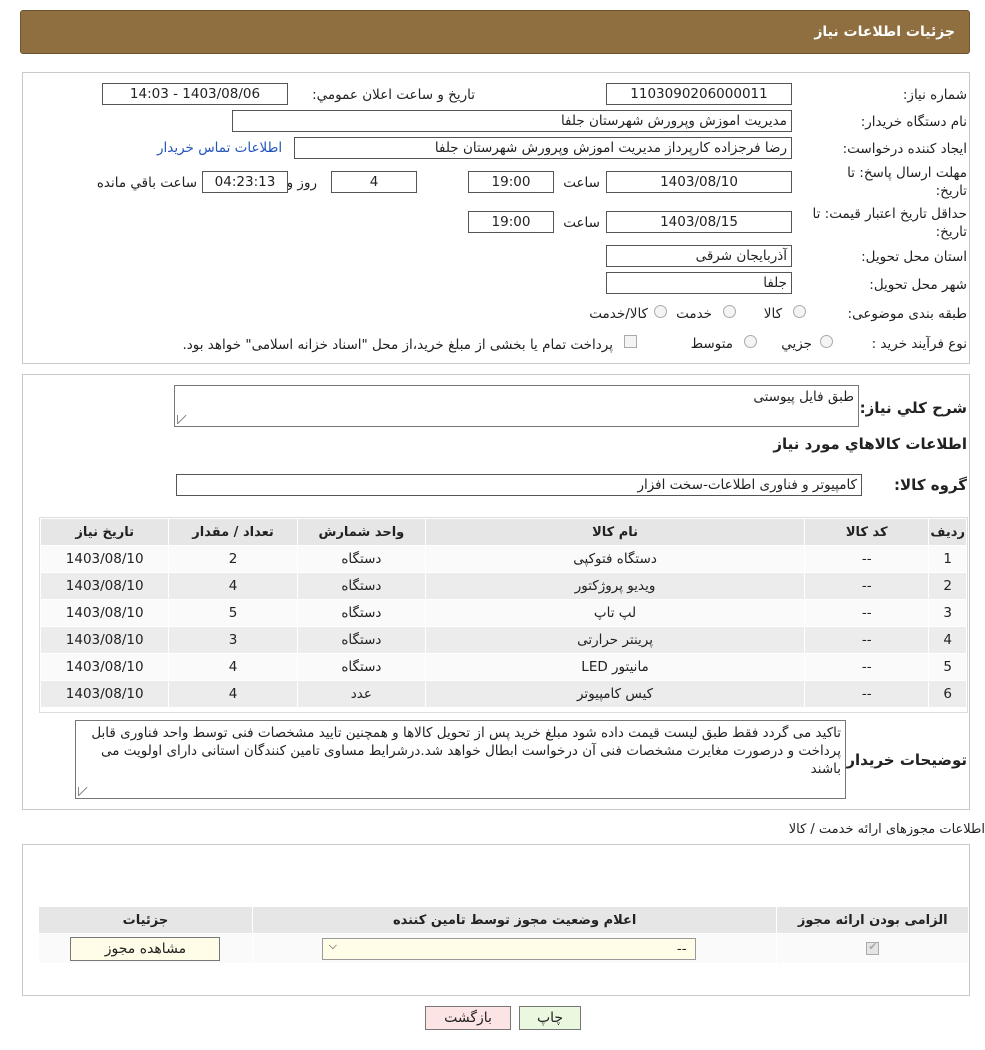 Image resolution: width=985 pixels, height=1050 pixels. What do you see at coordinates (519, 485) in the screenshot?
I see `goods-group-field: کامپیوتر و فناوری اطلاعات-سخت افزار` at bounding box center [519, 485].